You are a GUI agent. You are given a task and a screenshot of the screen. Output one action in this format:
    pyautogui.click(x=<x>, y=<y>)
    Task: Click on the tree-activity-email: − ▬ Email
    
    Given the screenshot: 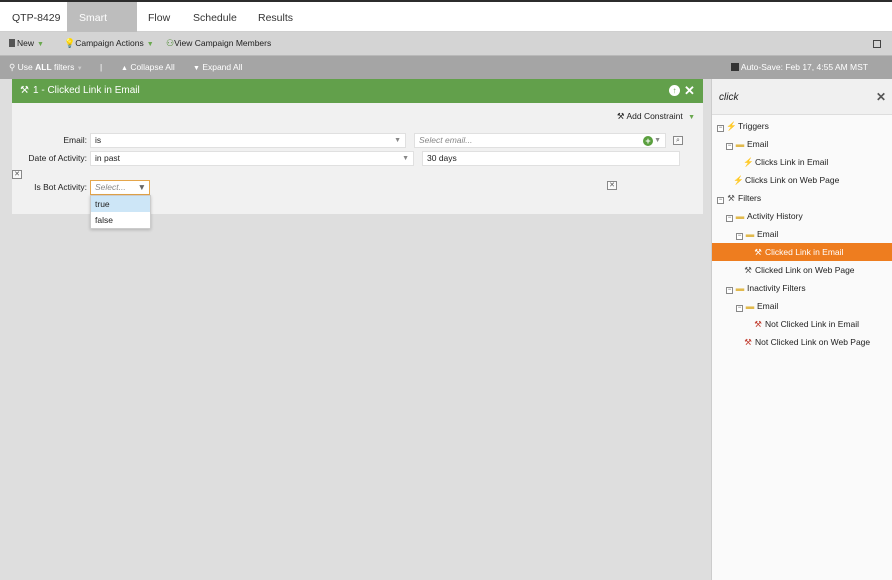 What is the action you would take?
    pyautogui.click(x=757, y=234)
    